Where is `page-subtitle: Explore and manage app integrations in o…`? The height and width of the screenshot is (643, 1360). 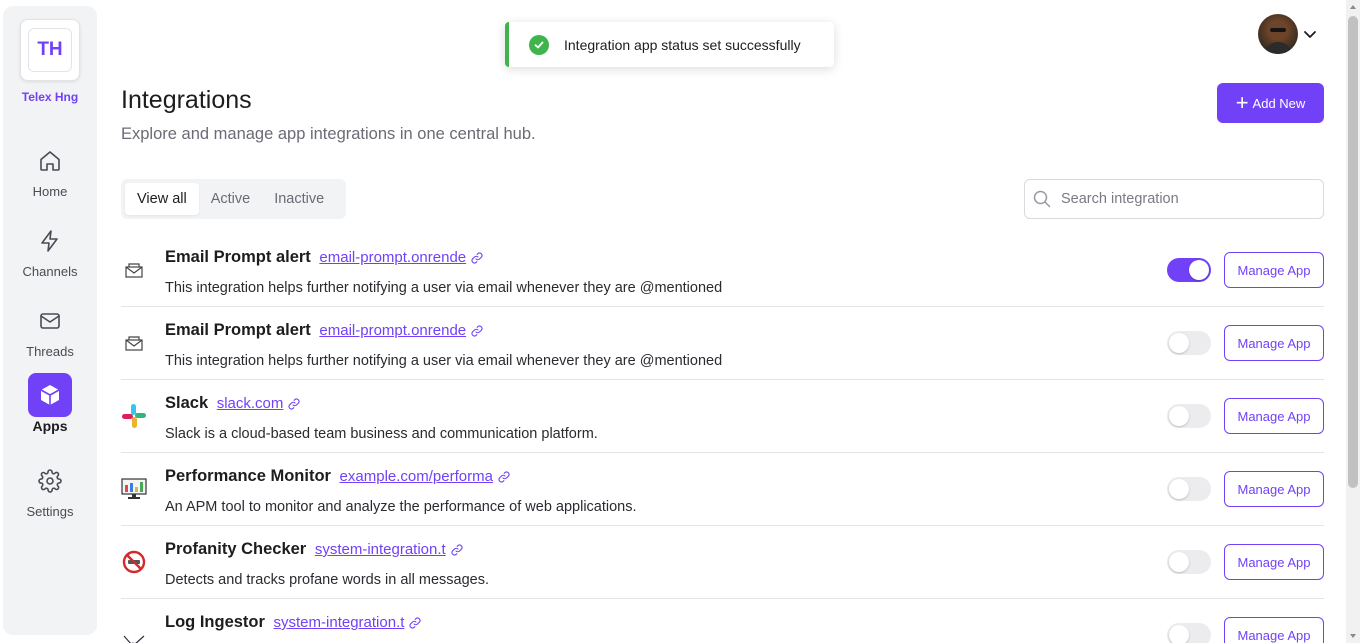
page-subtitle: Explore and manage app integrations in o… is located at coordinates (328, 134).